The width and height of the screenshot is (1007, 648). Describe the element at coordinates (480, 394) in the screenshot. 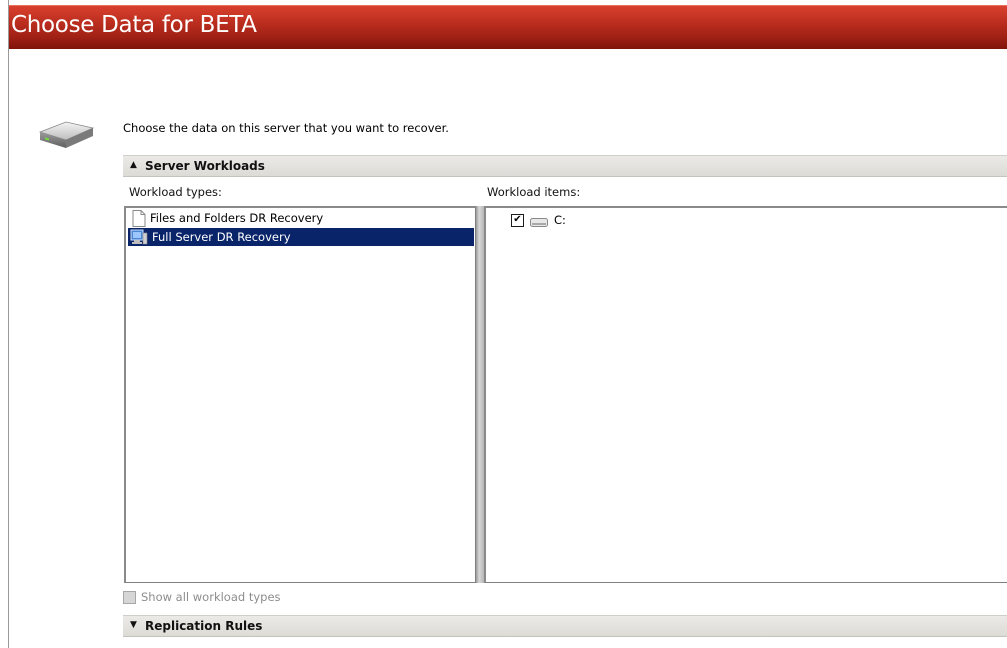

I see `pane-splitter` at that location.